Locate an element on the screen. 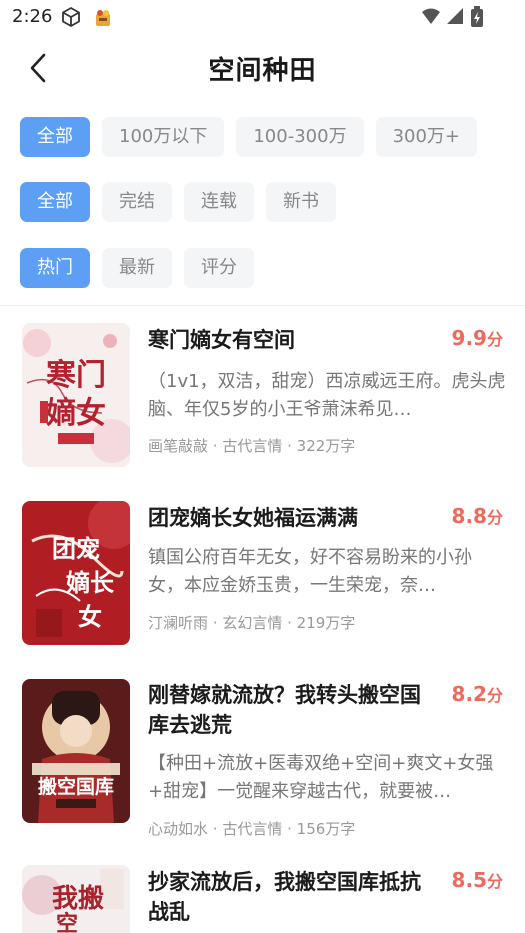  app-notification-icon is located at coordinates (103, 19).